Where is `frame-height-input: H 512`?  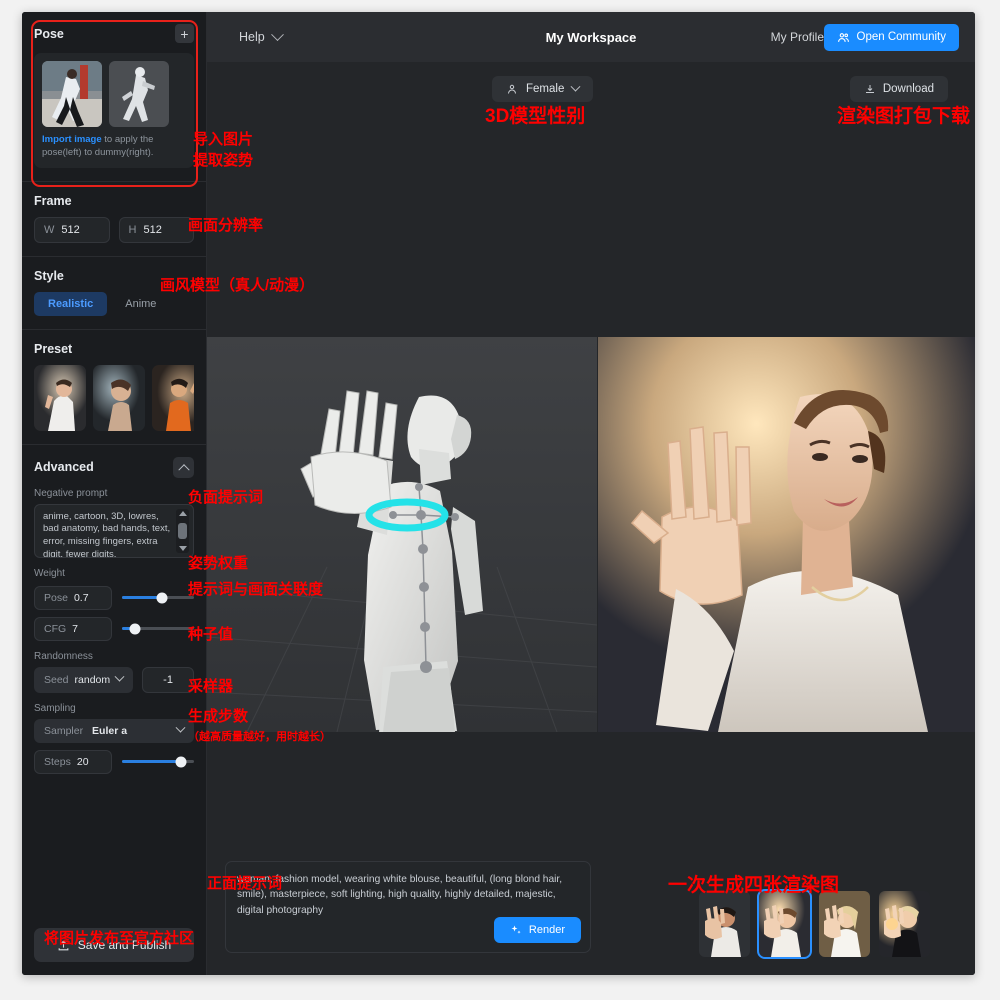
frame-height-input: H 512 is located at coordinates (156, 229).